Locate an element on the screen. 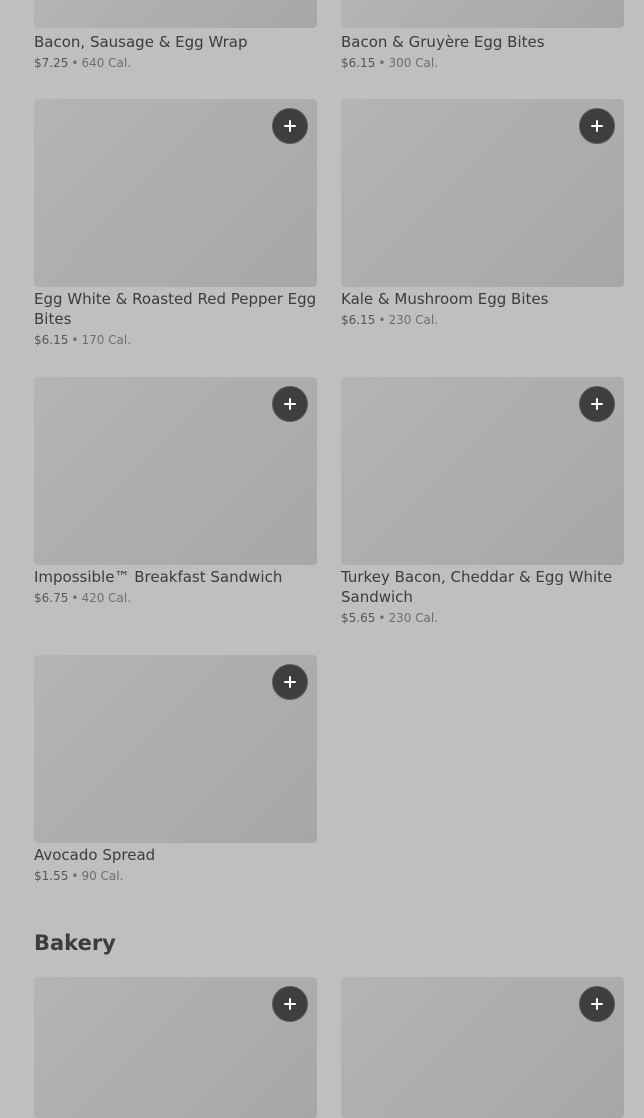 This screenshot has height=1118, width=644. item-meta: $6.75 • 420 Cal. is located at coordinates (175, 598).